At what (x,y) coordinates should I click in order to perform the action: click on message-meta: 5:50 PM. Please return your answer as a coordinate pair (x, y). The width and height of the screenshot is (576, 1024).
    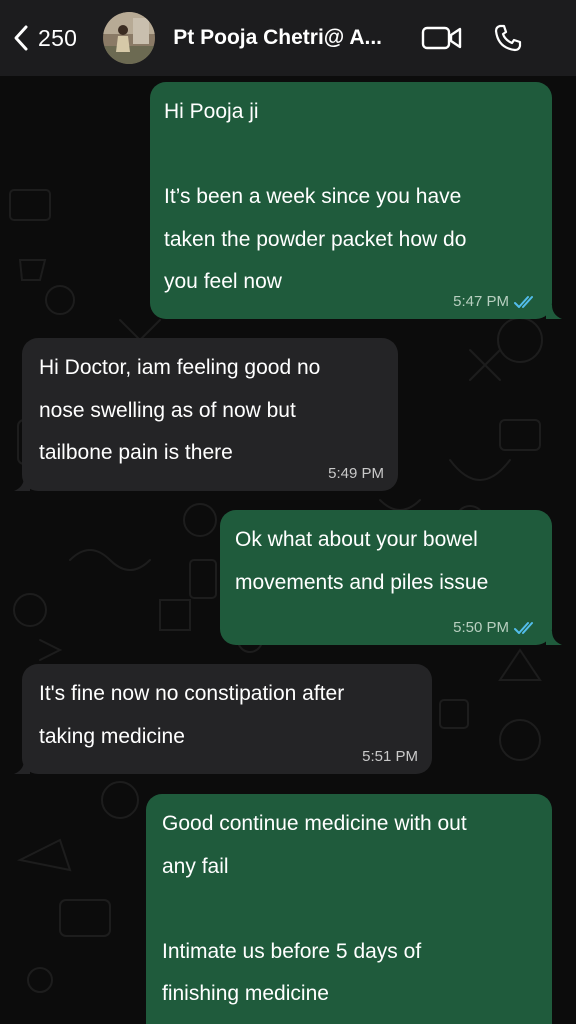
    Looking at the image, I should click on (495, 628).